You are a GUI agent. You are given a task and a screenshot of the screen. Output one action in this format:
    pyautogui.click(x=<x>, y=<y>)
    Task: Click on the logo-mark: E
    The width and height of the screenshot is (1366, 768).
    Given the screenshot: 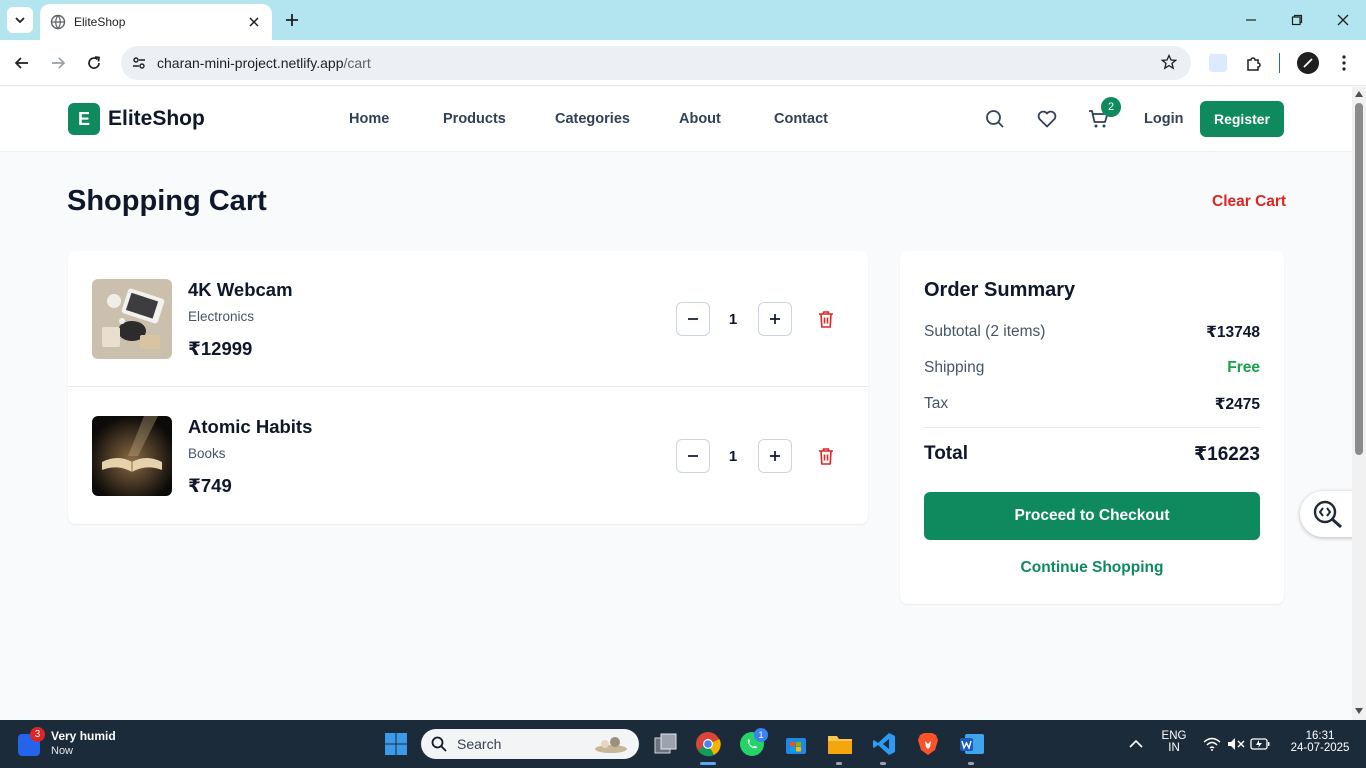 What is the action you would take?
    pyautogui.click(x=84, y=119)
    